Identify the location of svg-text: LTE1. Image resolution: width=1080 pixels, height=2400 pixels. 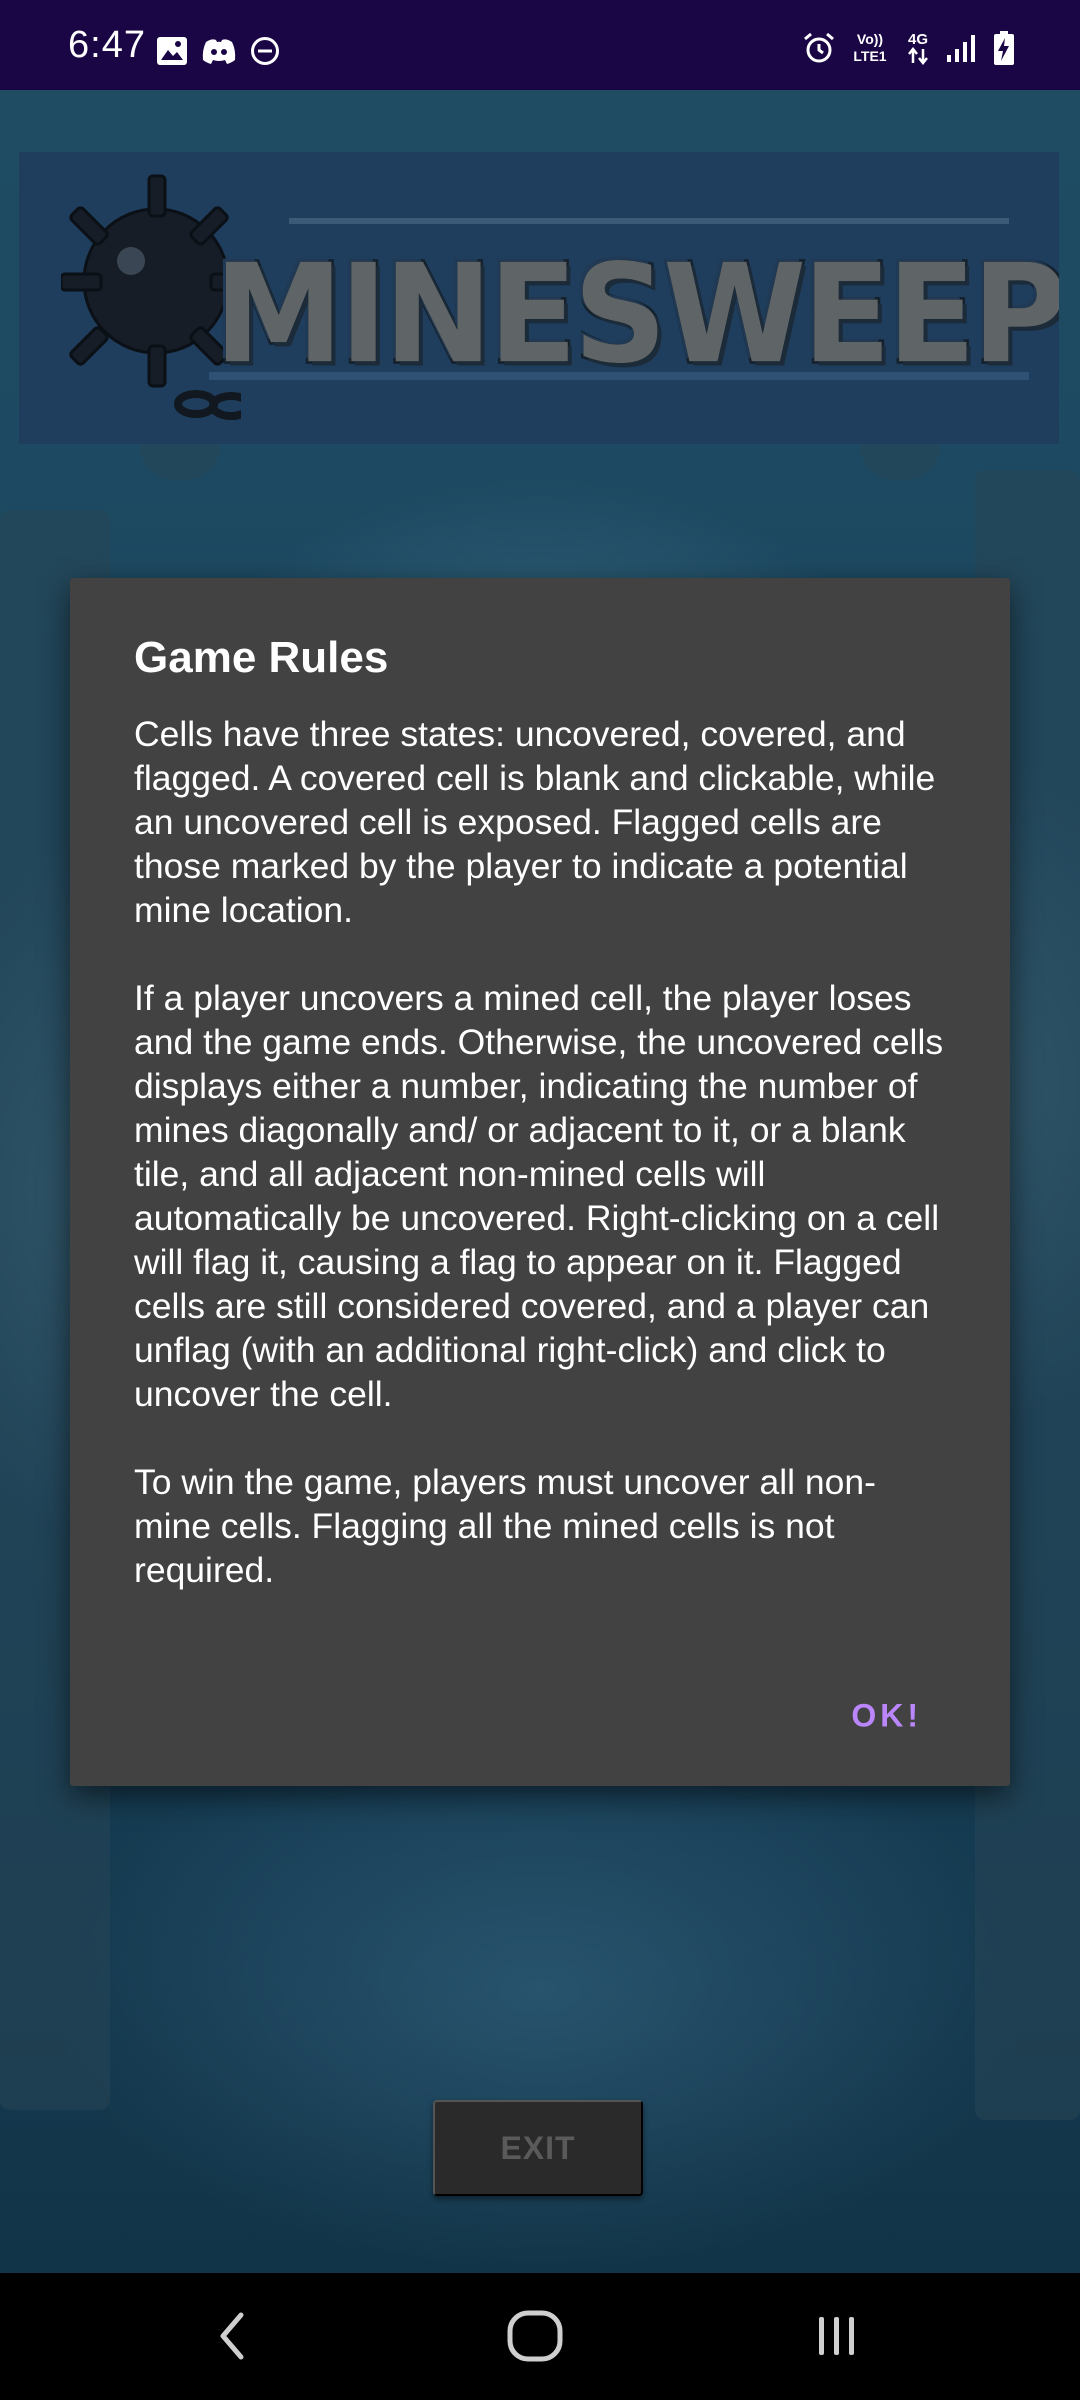
(869, 56).